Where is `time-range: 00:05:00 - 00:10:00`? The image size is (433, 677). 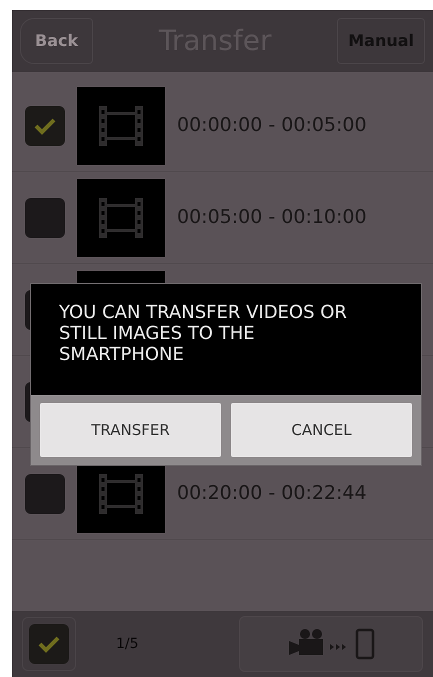 time-range: 00:05:00 - 00:10:00 is located at coordinates (272, 217).